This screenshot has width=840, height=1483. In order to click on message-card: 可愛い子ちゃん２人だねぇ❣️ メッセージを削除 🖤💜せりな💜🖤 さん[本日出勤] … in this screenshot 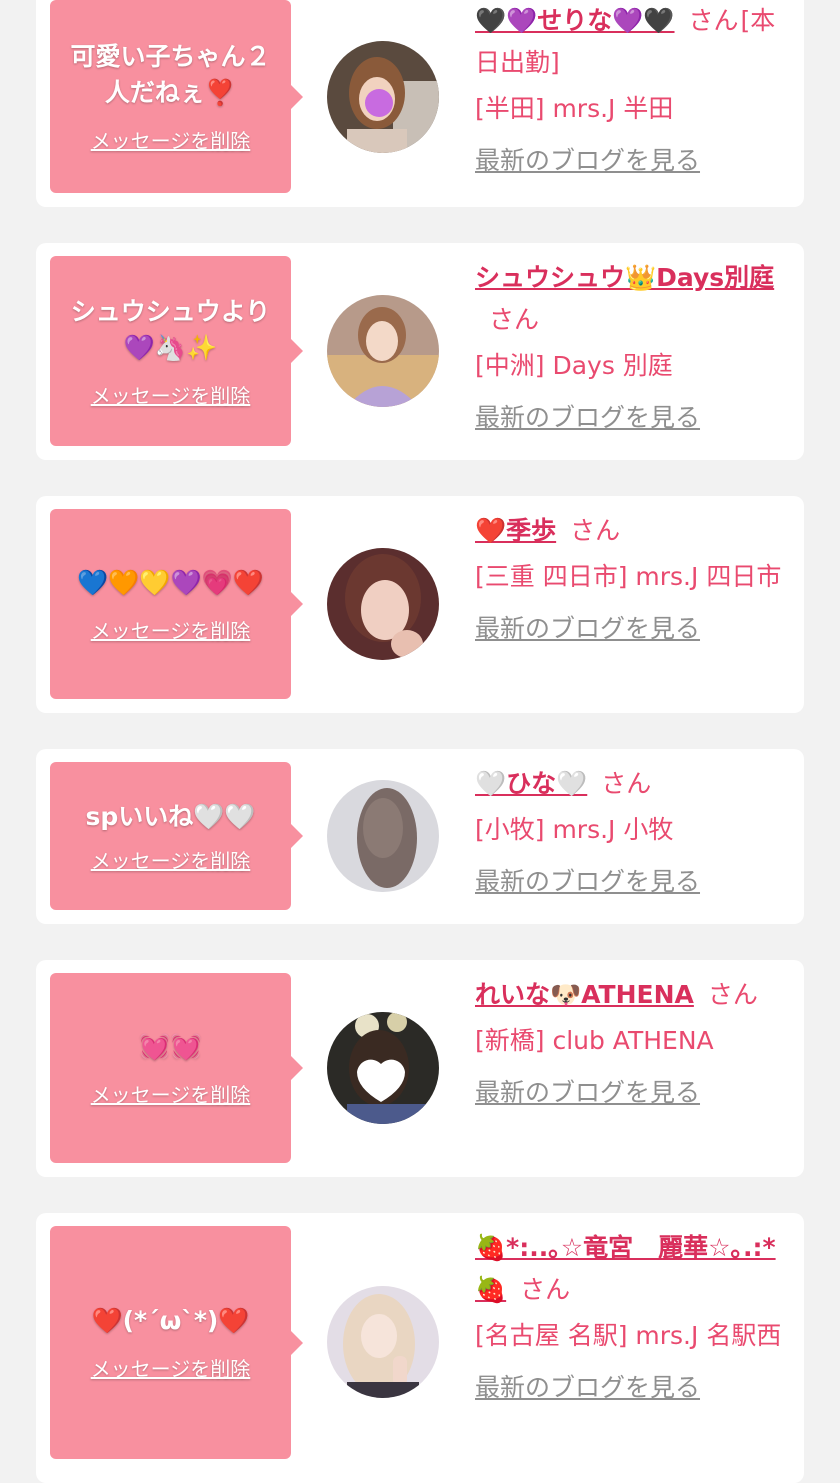, I will do `click(420, 103)`.